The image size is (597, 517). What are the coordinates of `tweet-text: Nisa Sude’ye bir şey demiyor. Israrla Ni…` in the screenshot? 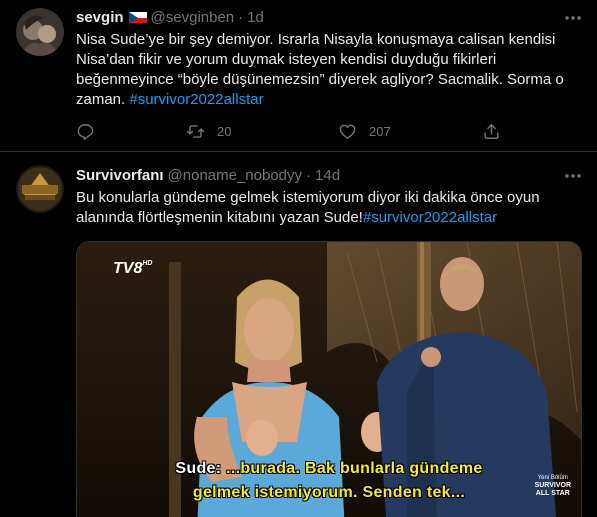 It's located at (328, 70).